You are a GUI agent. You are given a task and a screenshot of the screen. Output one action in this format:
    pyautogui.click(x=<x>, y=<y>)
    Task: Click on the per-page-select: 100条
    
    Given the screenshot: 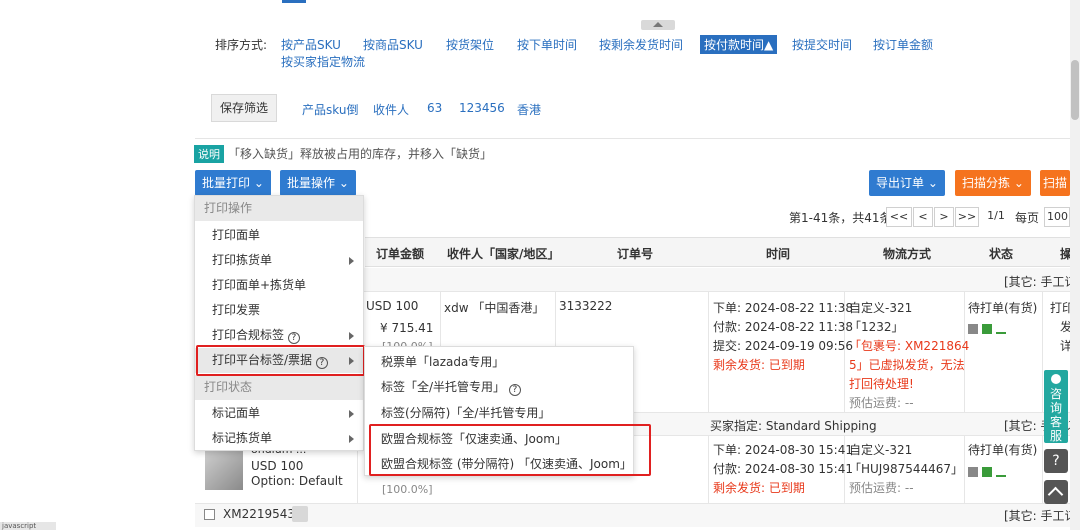 What is the action you would take?
    pyautogui.click(x=1057, y=217)
    